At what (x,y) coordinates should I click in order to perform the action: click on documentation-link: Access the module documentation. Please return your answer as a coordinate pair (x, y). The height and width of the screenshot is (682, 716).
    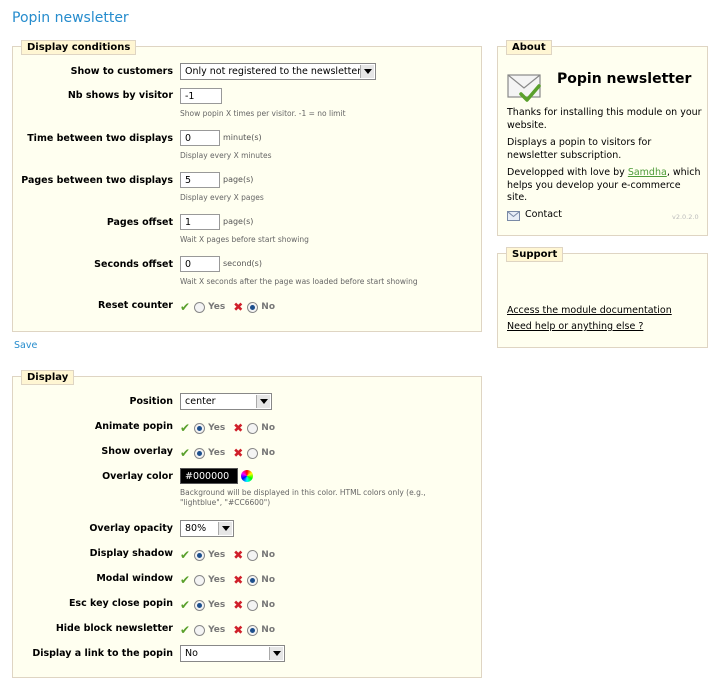
    Looking at the image, I should click on (589, 310).